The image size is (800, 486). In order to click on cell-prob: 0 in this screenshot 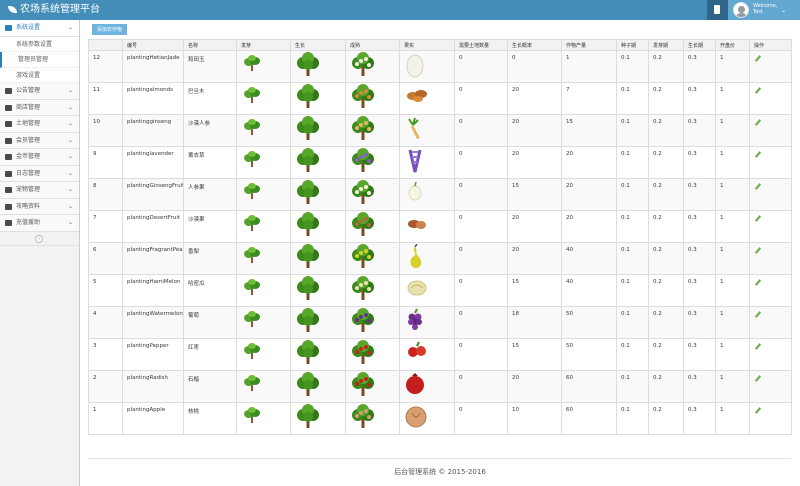, I will do `click(534, 66)`.